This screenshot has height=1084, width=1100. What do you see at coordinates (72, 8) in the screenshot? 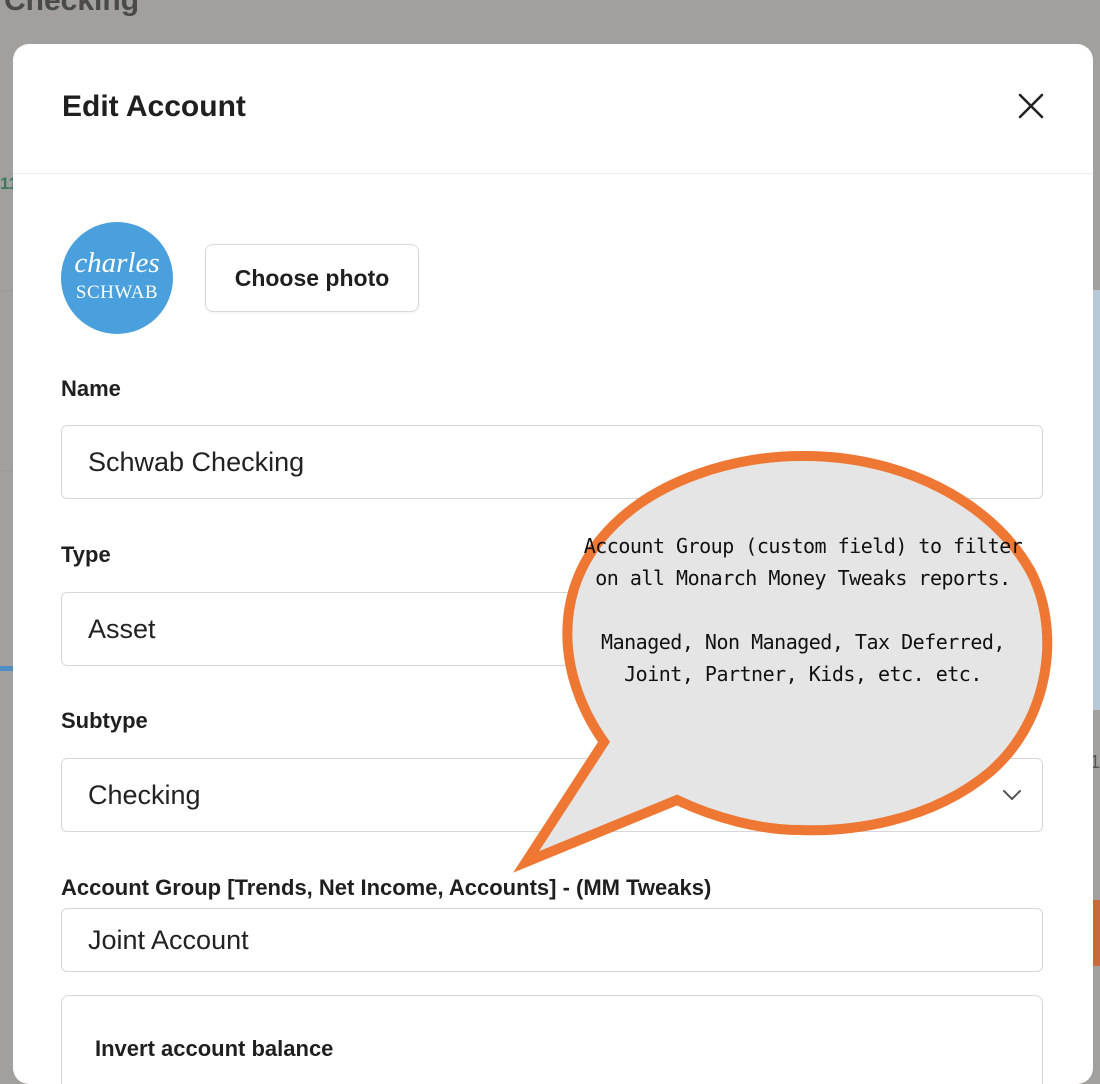
I see `background-page-title: Checking` at bounding box center [72, 8].